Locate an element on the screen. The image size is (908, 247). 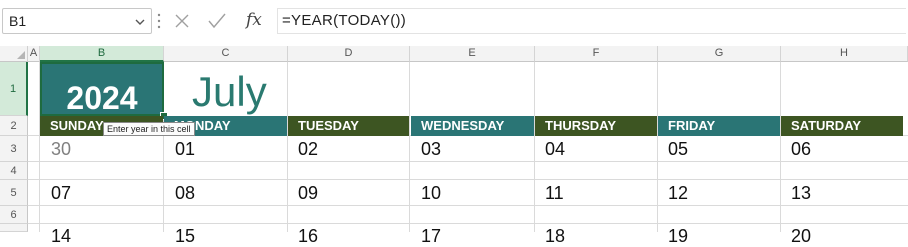
day-cell: 03 is located at coordinates (431, 149).